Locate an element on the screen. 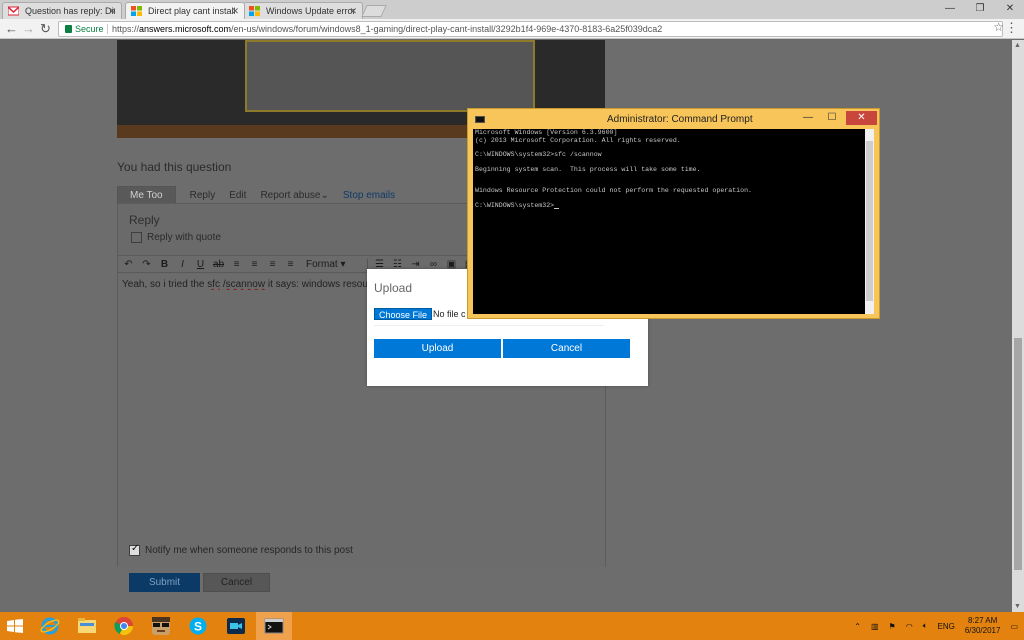 The width and height of the screenshot is (1024, 640). taskbar-file-explorer is located at coordinates (87, 626).